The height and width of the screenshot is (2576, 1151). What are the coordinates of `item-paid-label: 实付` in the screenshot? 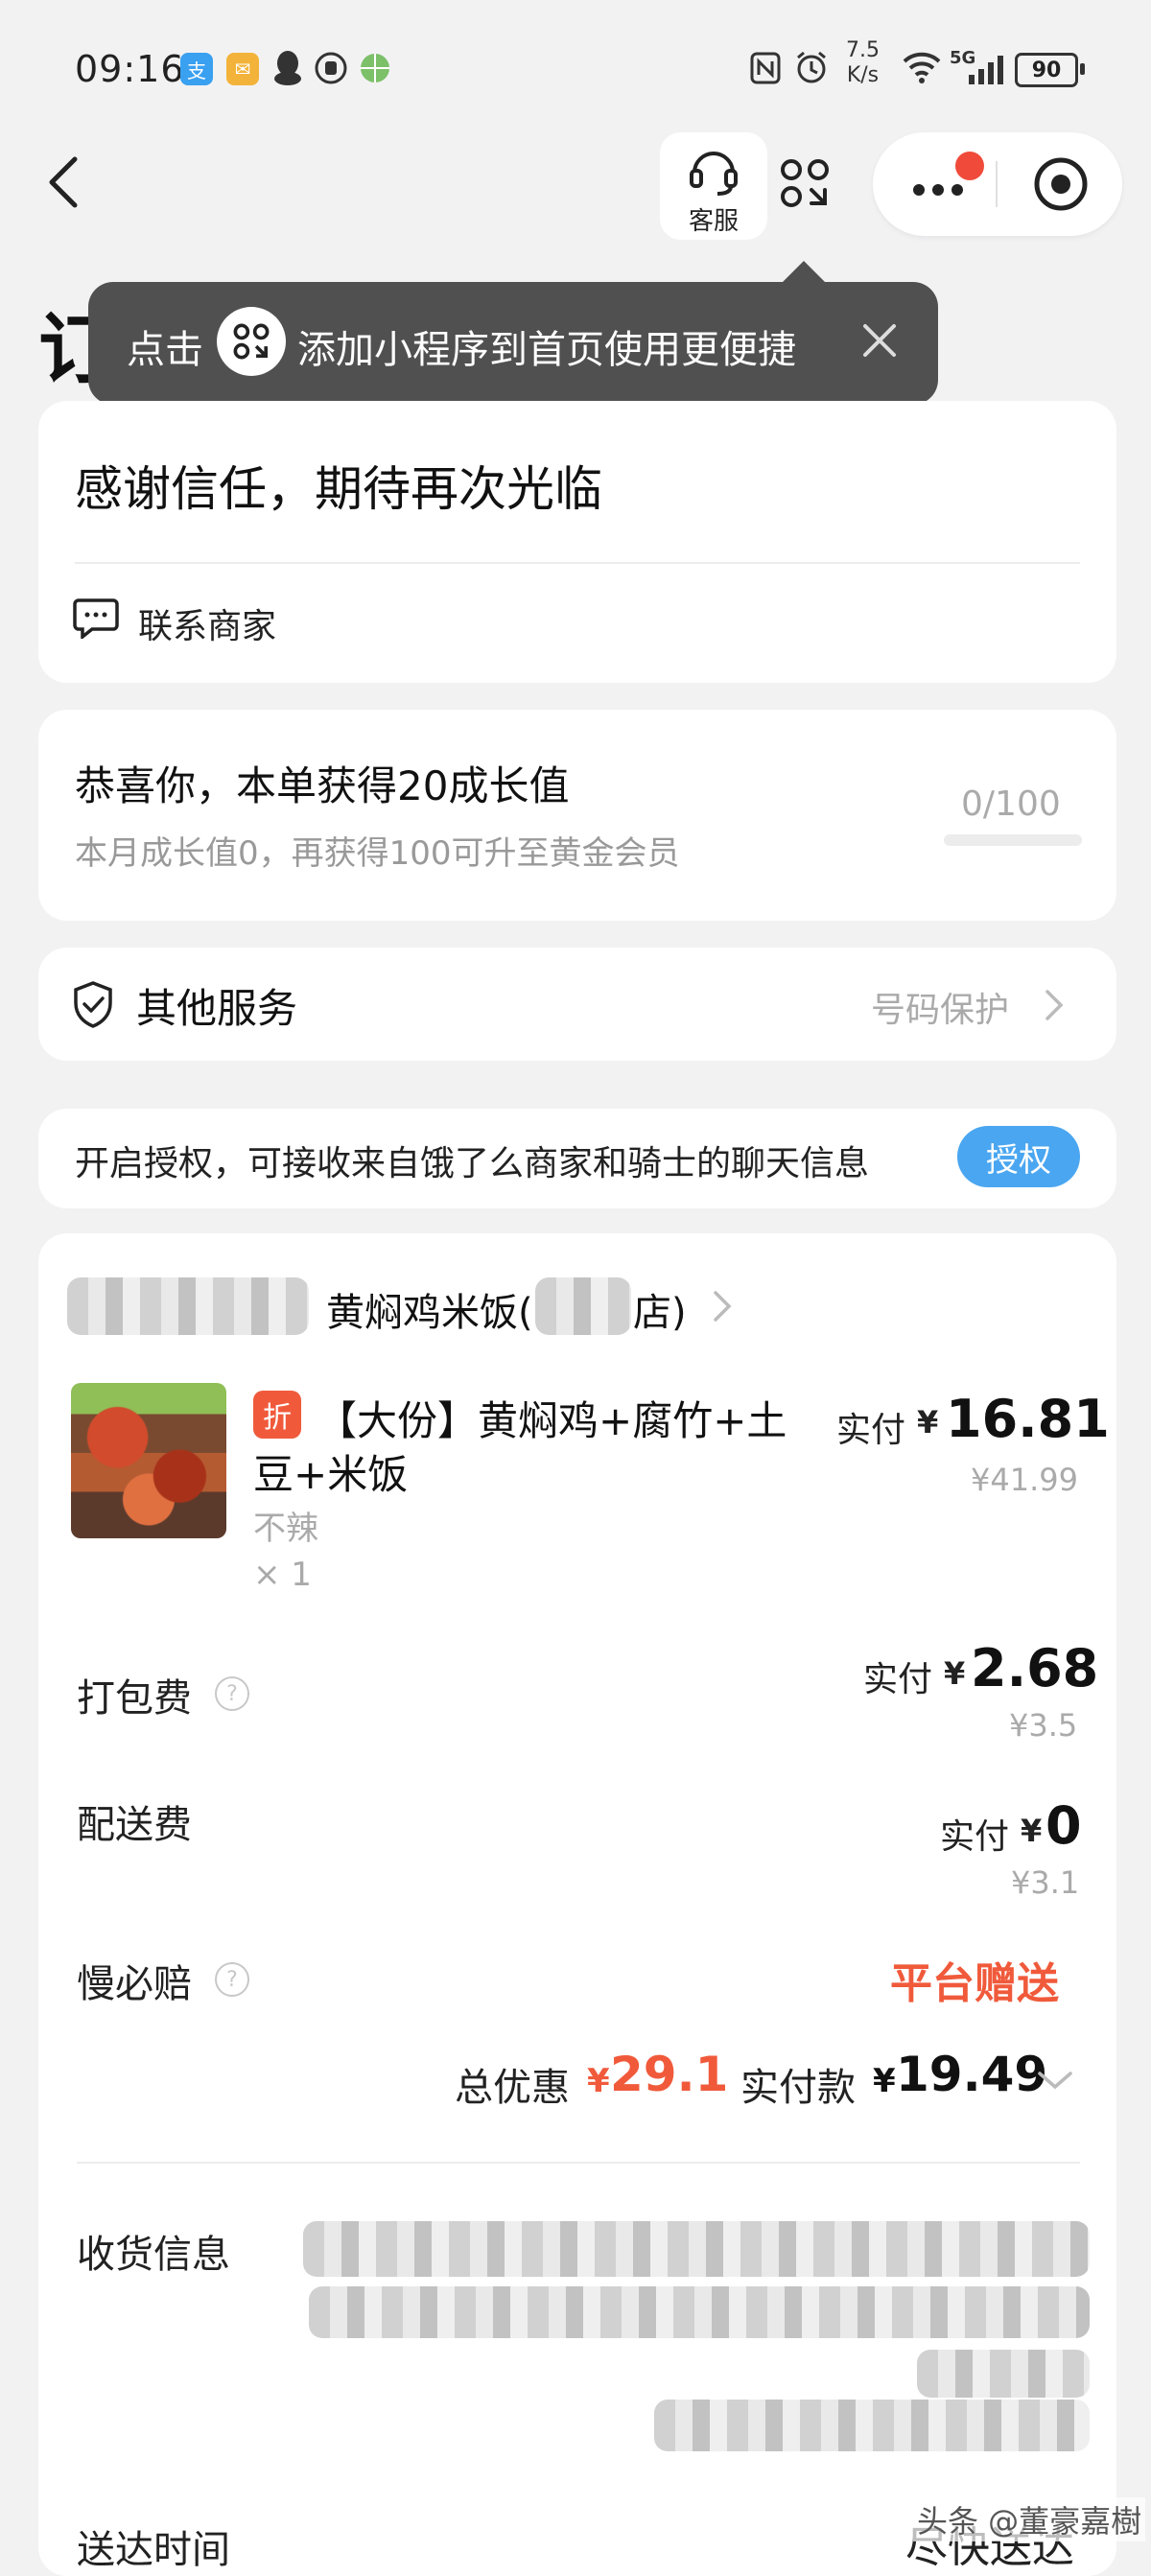 It's located at (871, 1430).